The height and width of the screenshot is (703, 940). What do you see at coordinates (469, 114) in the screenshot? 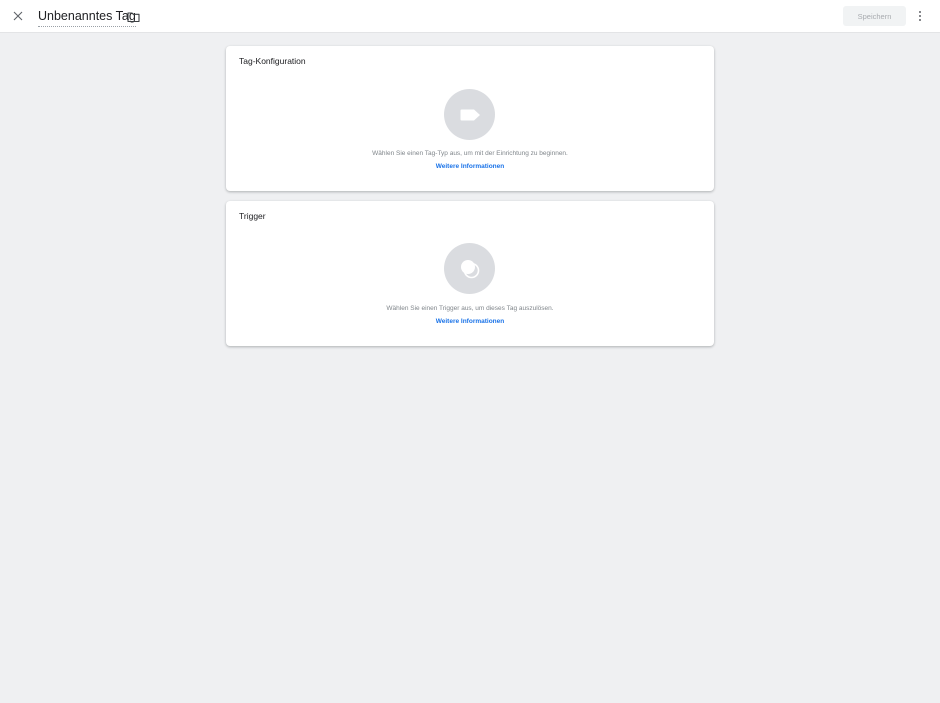
I see `tag-icon` at bounding box center [469, 114].